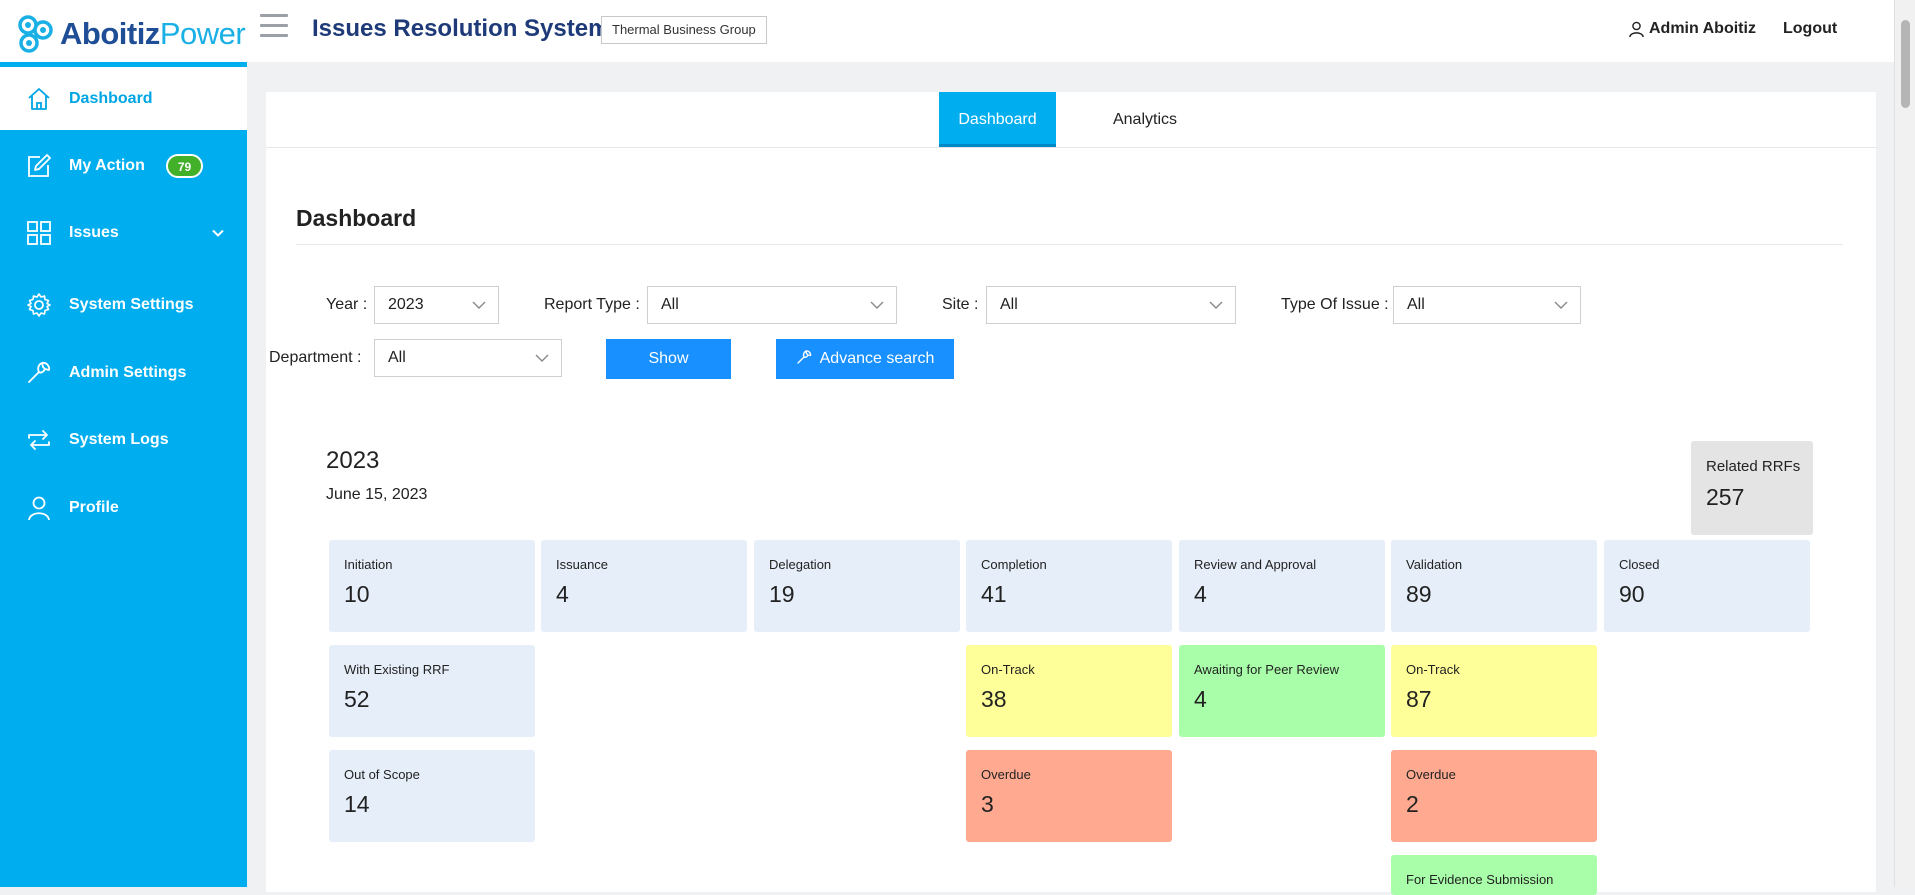 Image resolution: width=1915 pixels, height=895 pixels. What do you see at coordinates (357, 804) in the screenshot?
I see `card-value: 14` at bounding box center [357, 804].